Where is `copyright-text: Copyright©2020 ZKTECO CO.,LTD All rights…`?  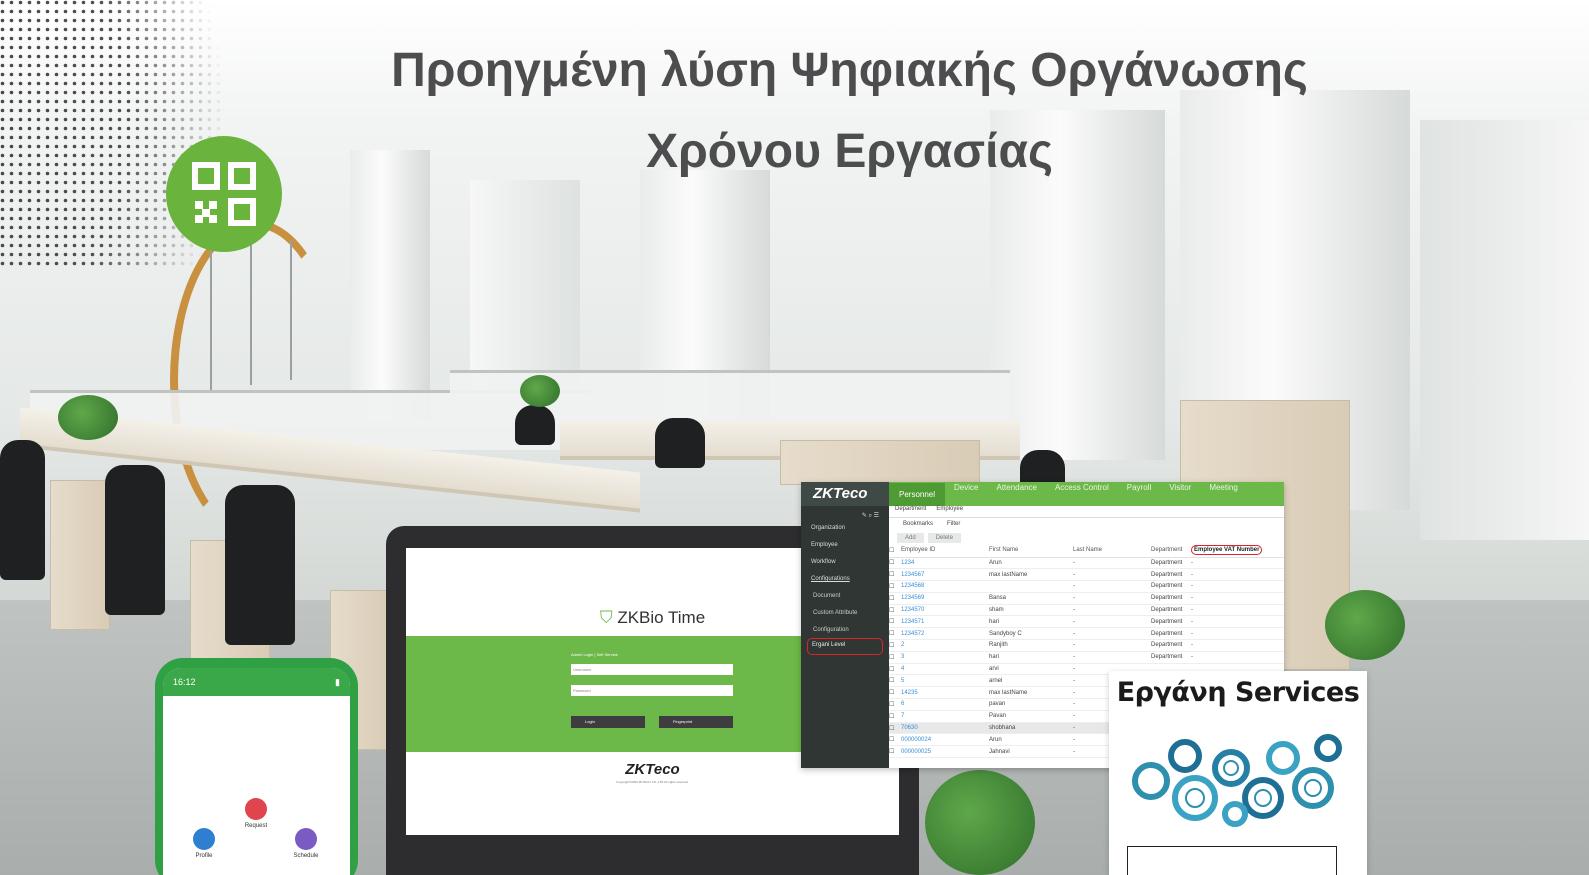
copyright-text: Copyright©2020 ZKTECO CO.,LTD All rights… is located at coordinates (652, 782).